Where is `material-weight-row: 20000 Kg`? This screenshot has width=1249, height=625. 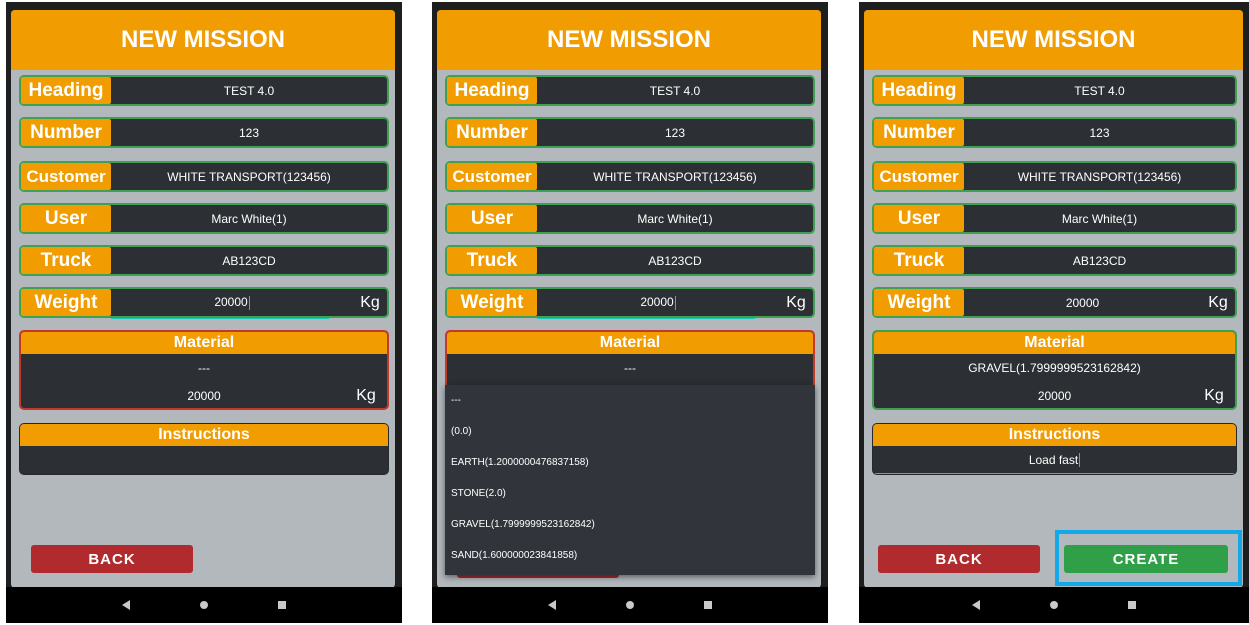
material-weight-row: 20000 Kg is located at coordinates (204, 395).